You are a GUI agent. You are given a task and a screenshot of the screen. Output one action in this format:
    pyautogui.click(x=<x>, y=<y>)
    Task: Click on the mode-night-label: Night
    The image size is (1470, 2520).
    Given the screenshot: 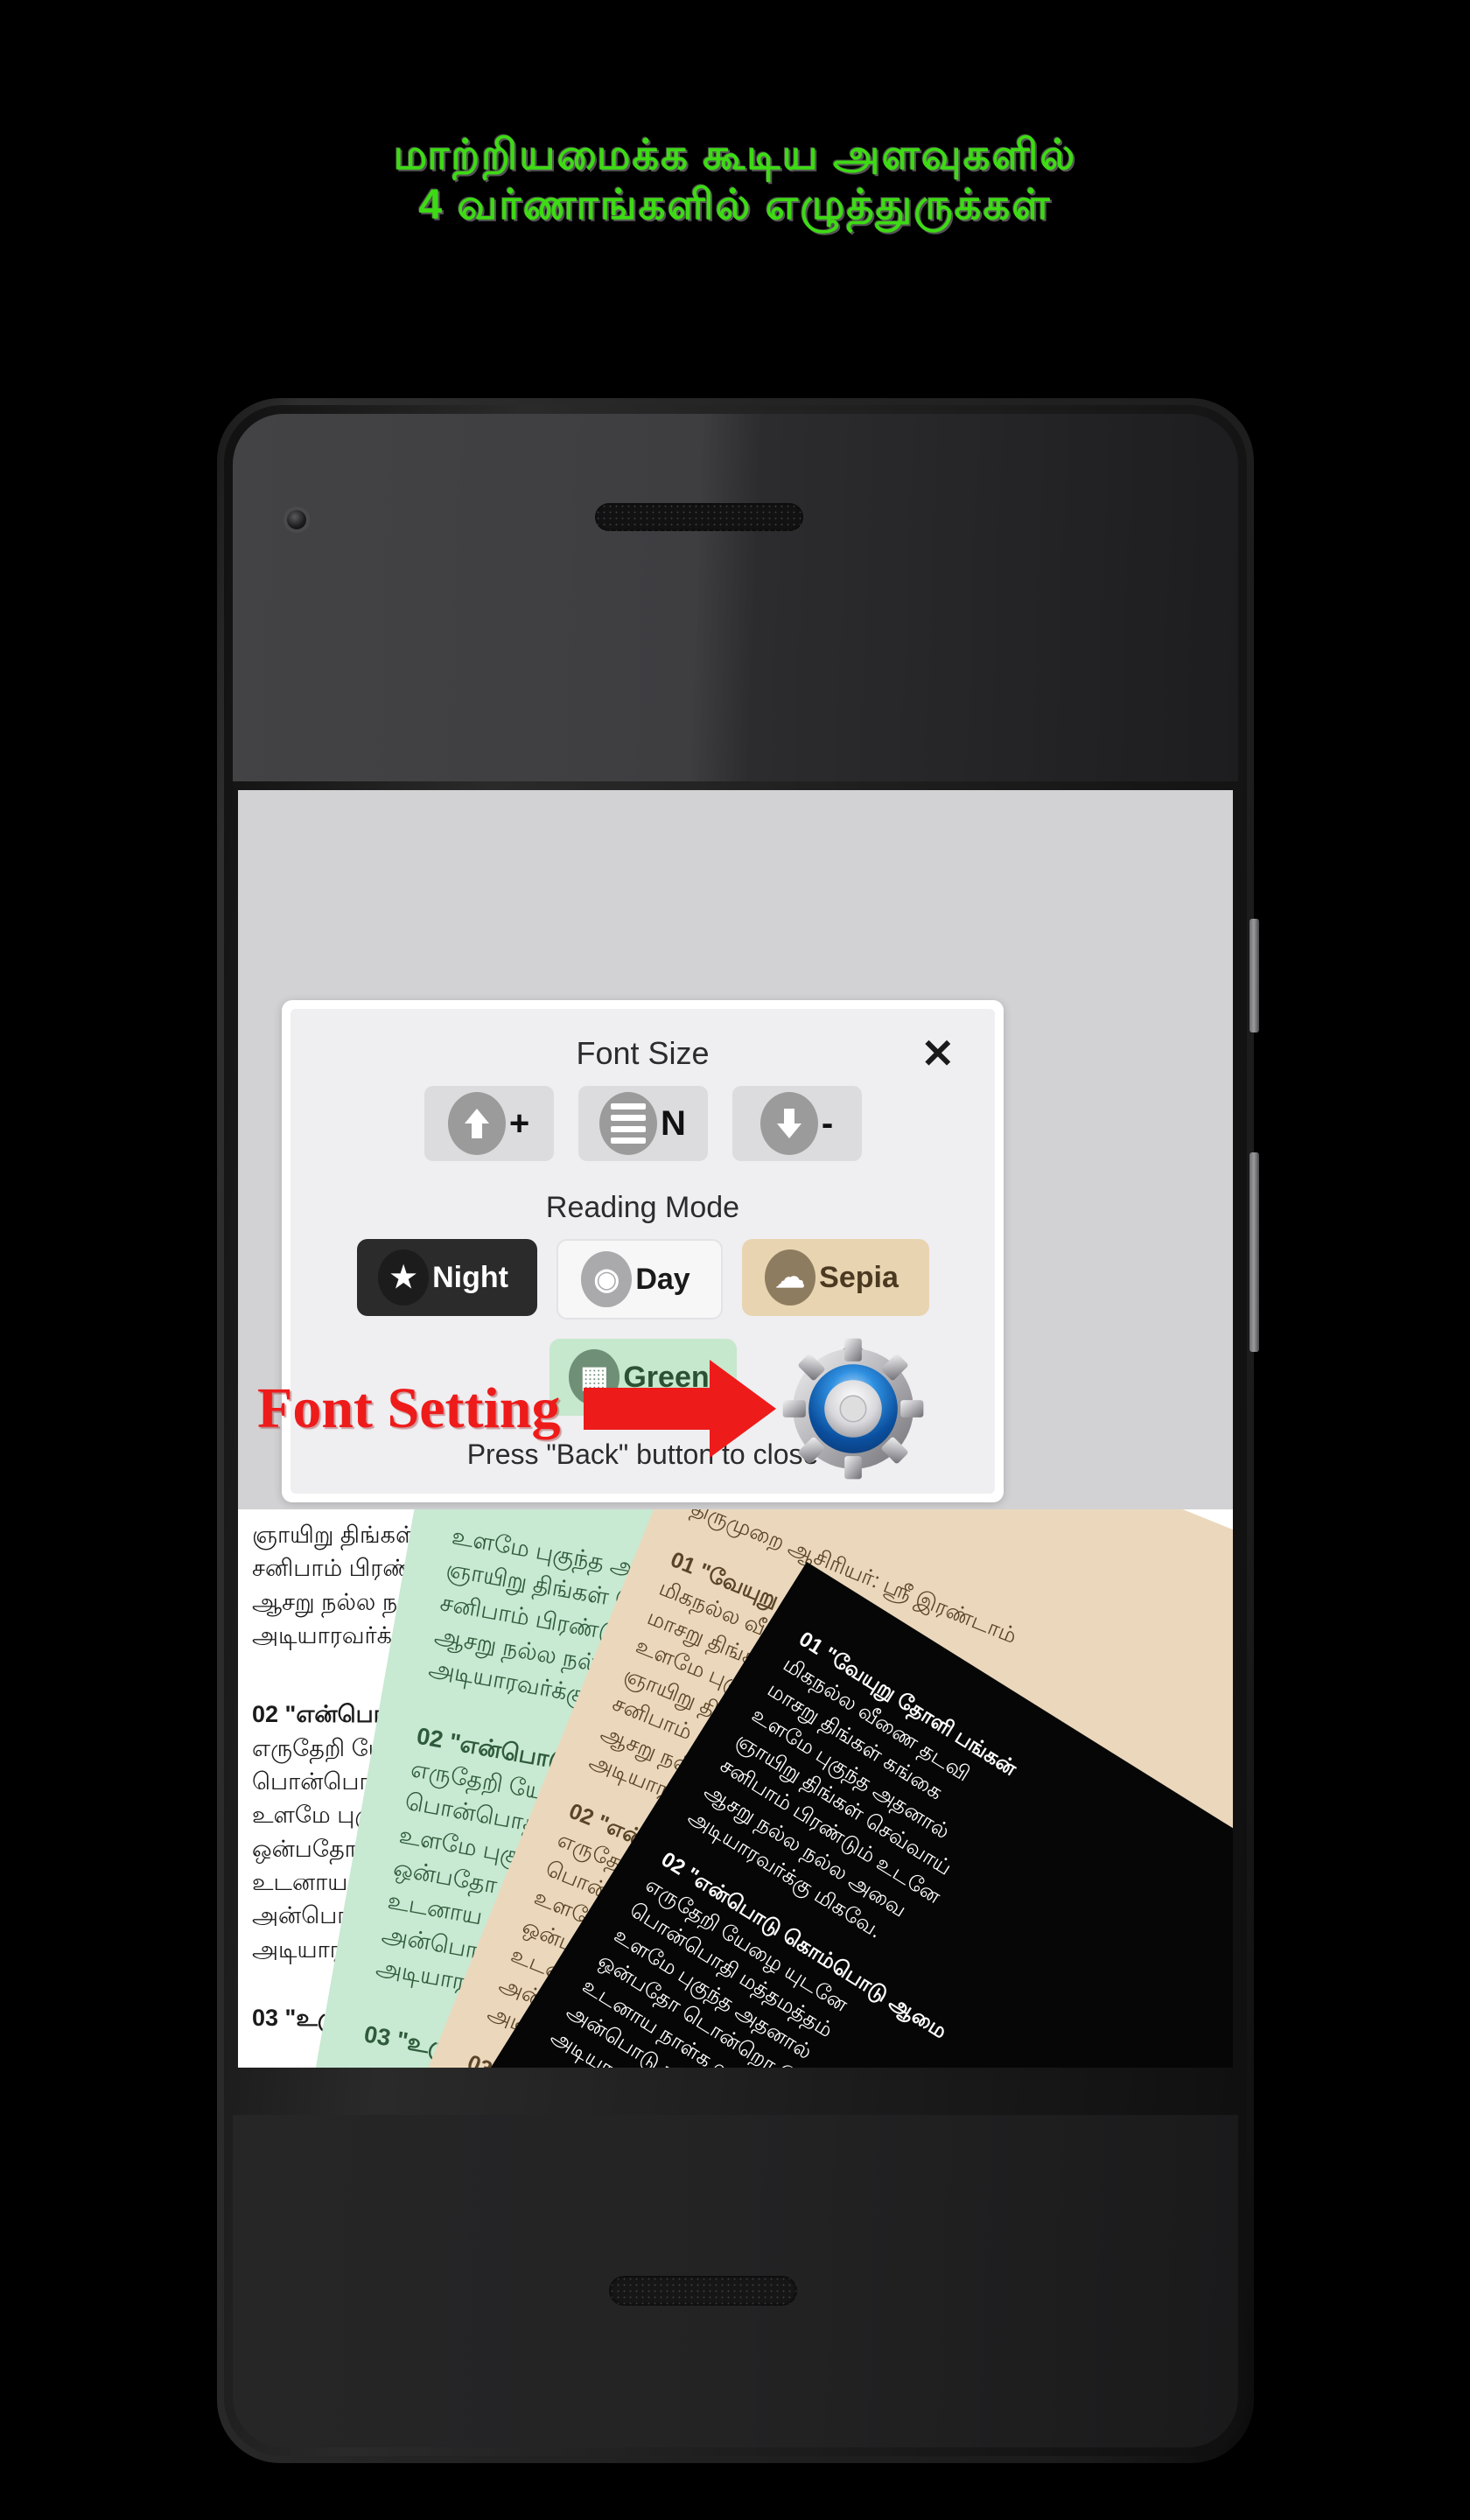 What is the action you would take?
    pyautogui.click(x=470, y=1277)
    